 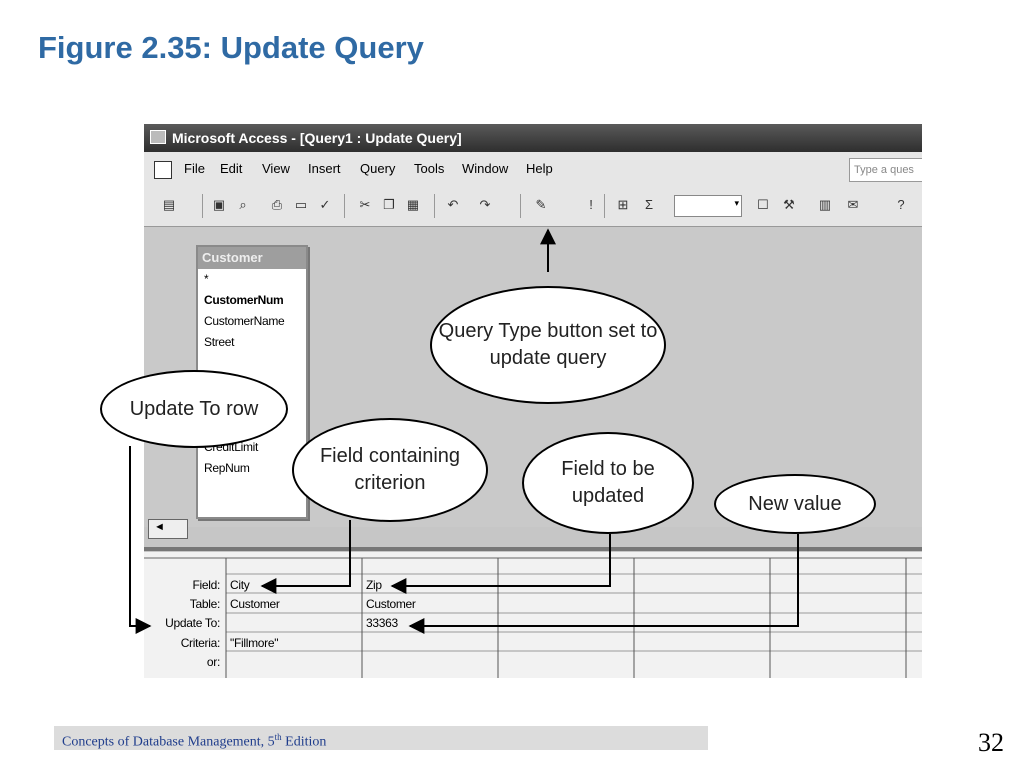 I want to click on show-table-icon: ⊞, so click(x=623, y=205).